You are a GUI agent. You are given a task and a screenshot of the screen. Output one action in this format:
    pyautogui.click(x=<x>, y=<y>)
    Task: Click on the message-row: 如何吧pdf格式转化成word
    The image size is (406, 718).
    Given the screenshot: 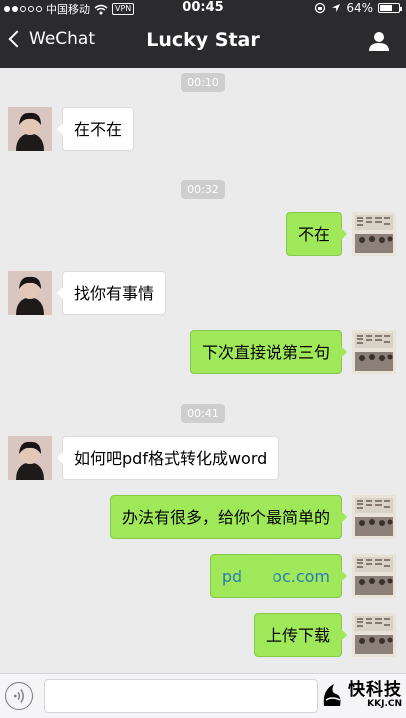 What is the action you would take?
    pyautogui.click(x=203, y=458)
    